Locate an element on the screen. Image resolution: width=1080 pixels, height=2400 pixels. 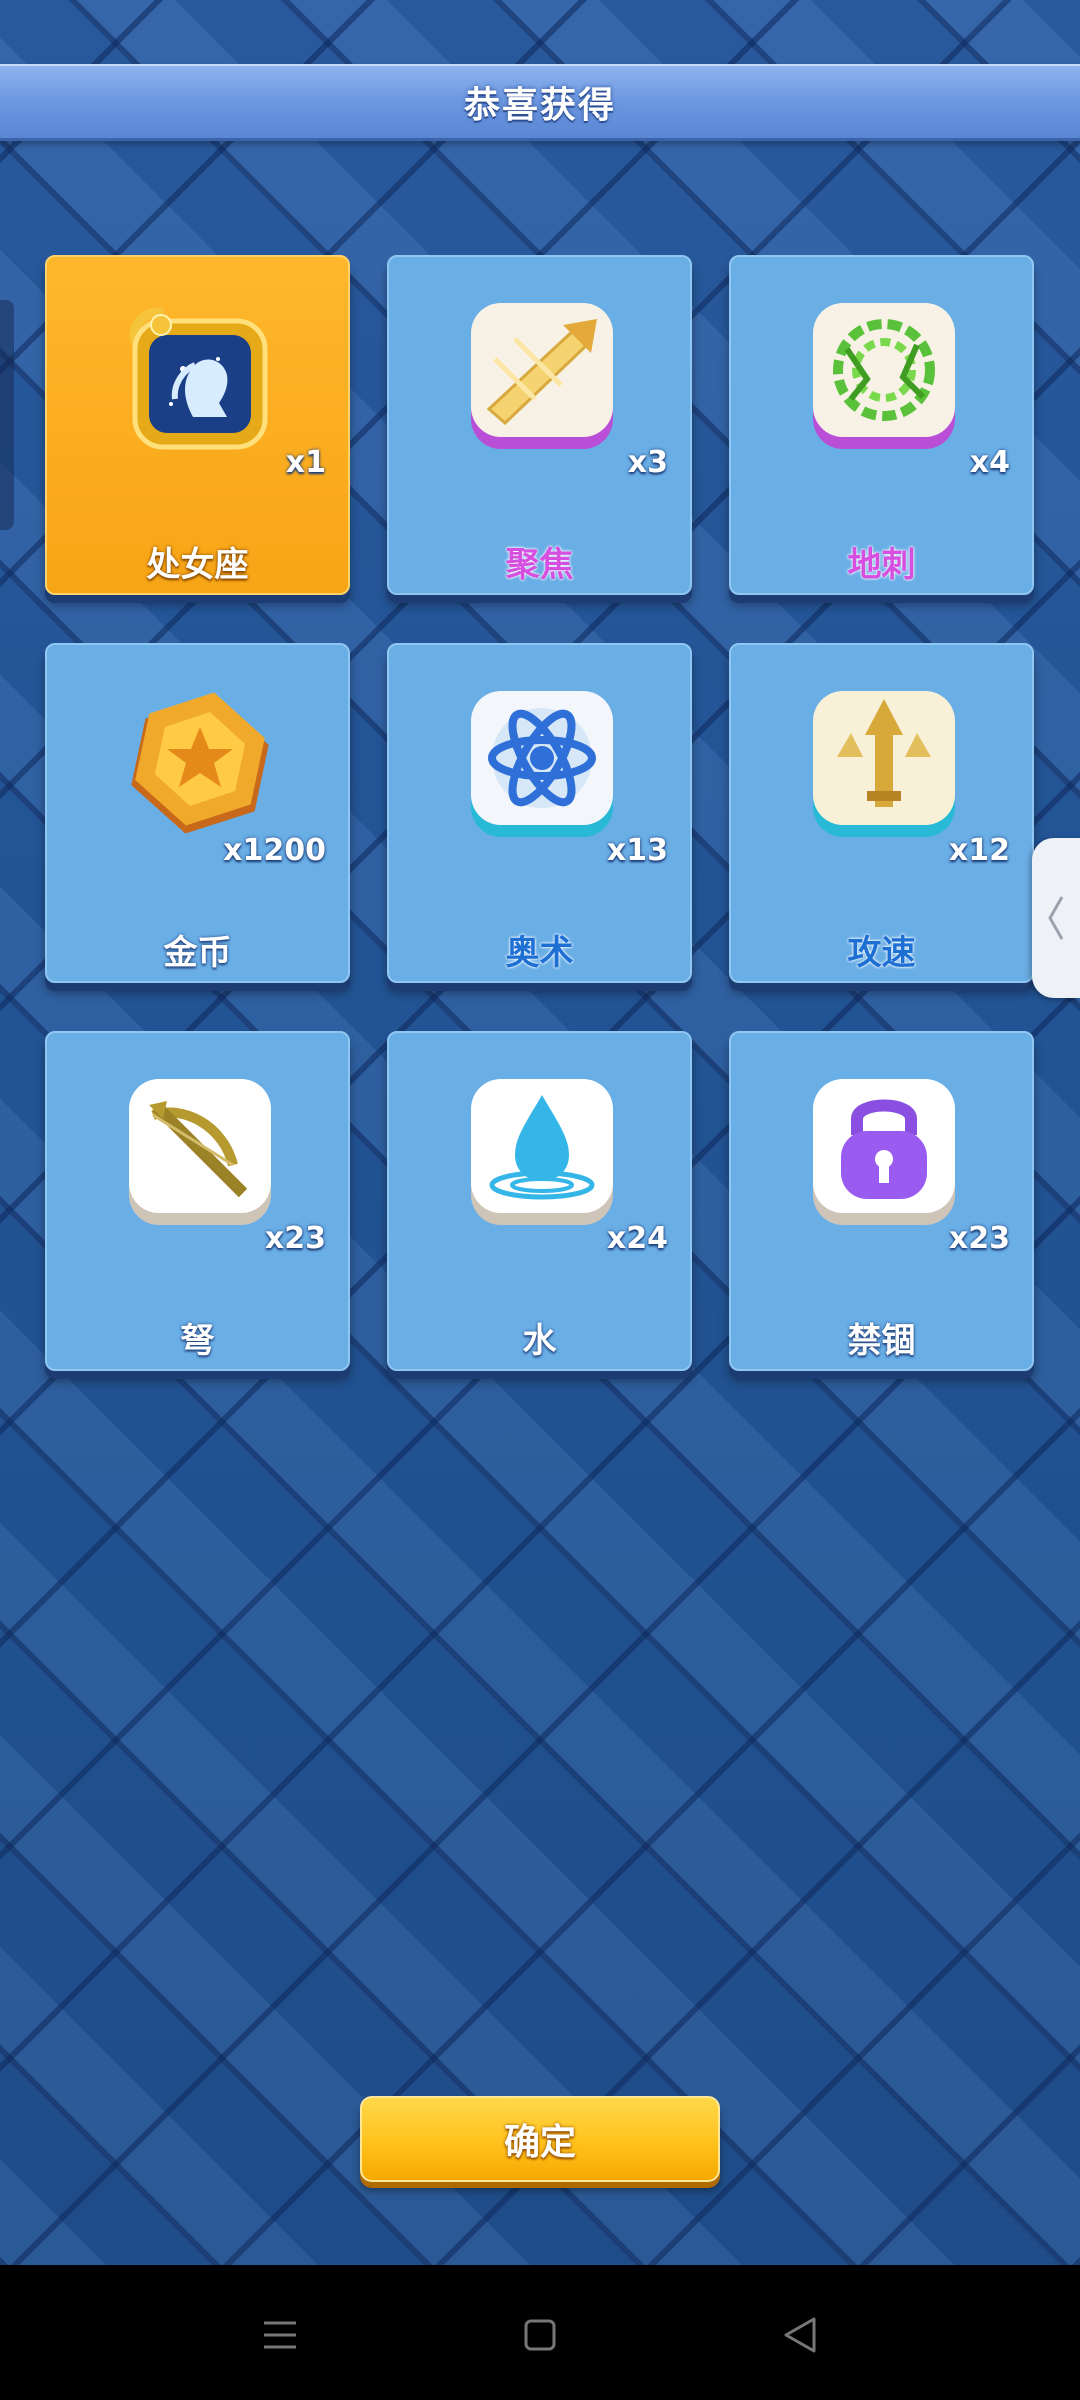
back-icon is located at coordinates (800, 2335).